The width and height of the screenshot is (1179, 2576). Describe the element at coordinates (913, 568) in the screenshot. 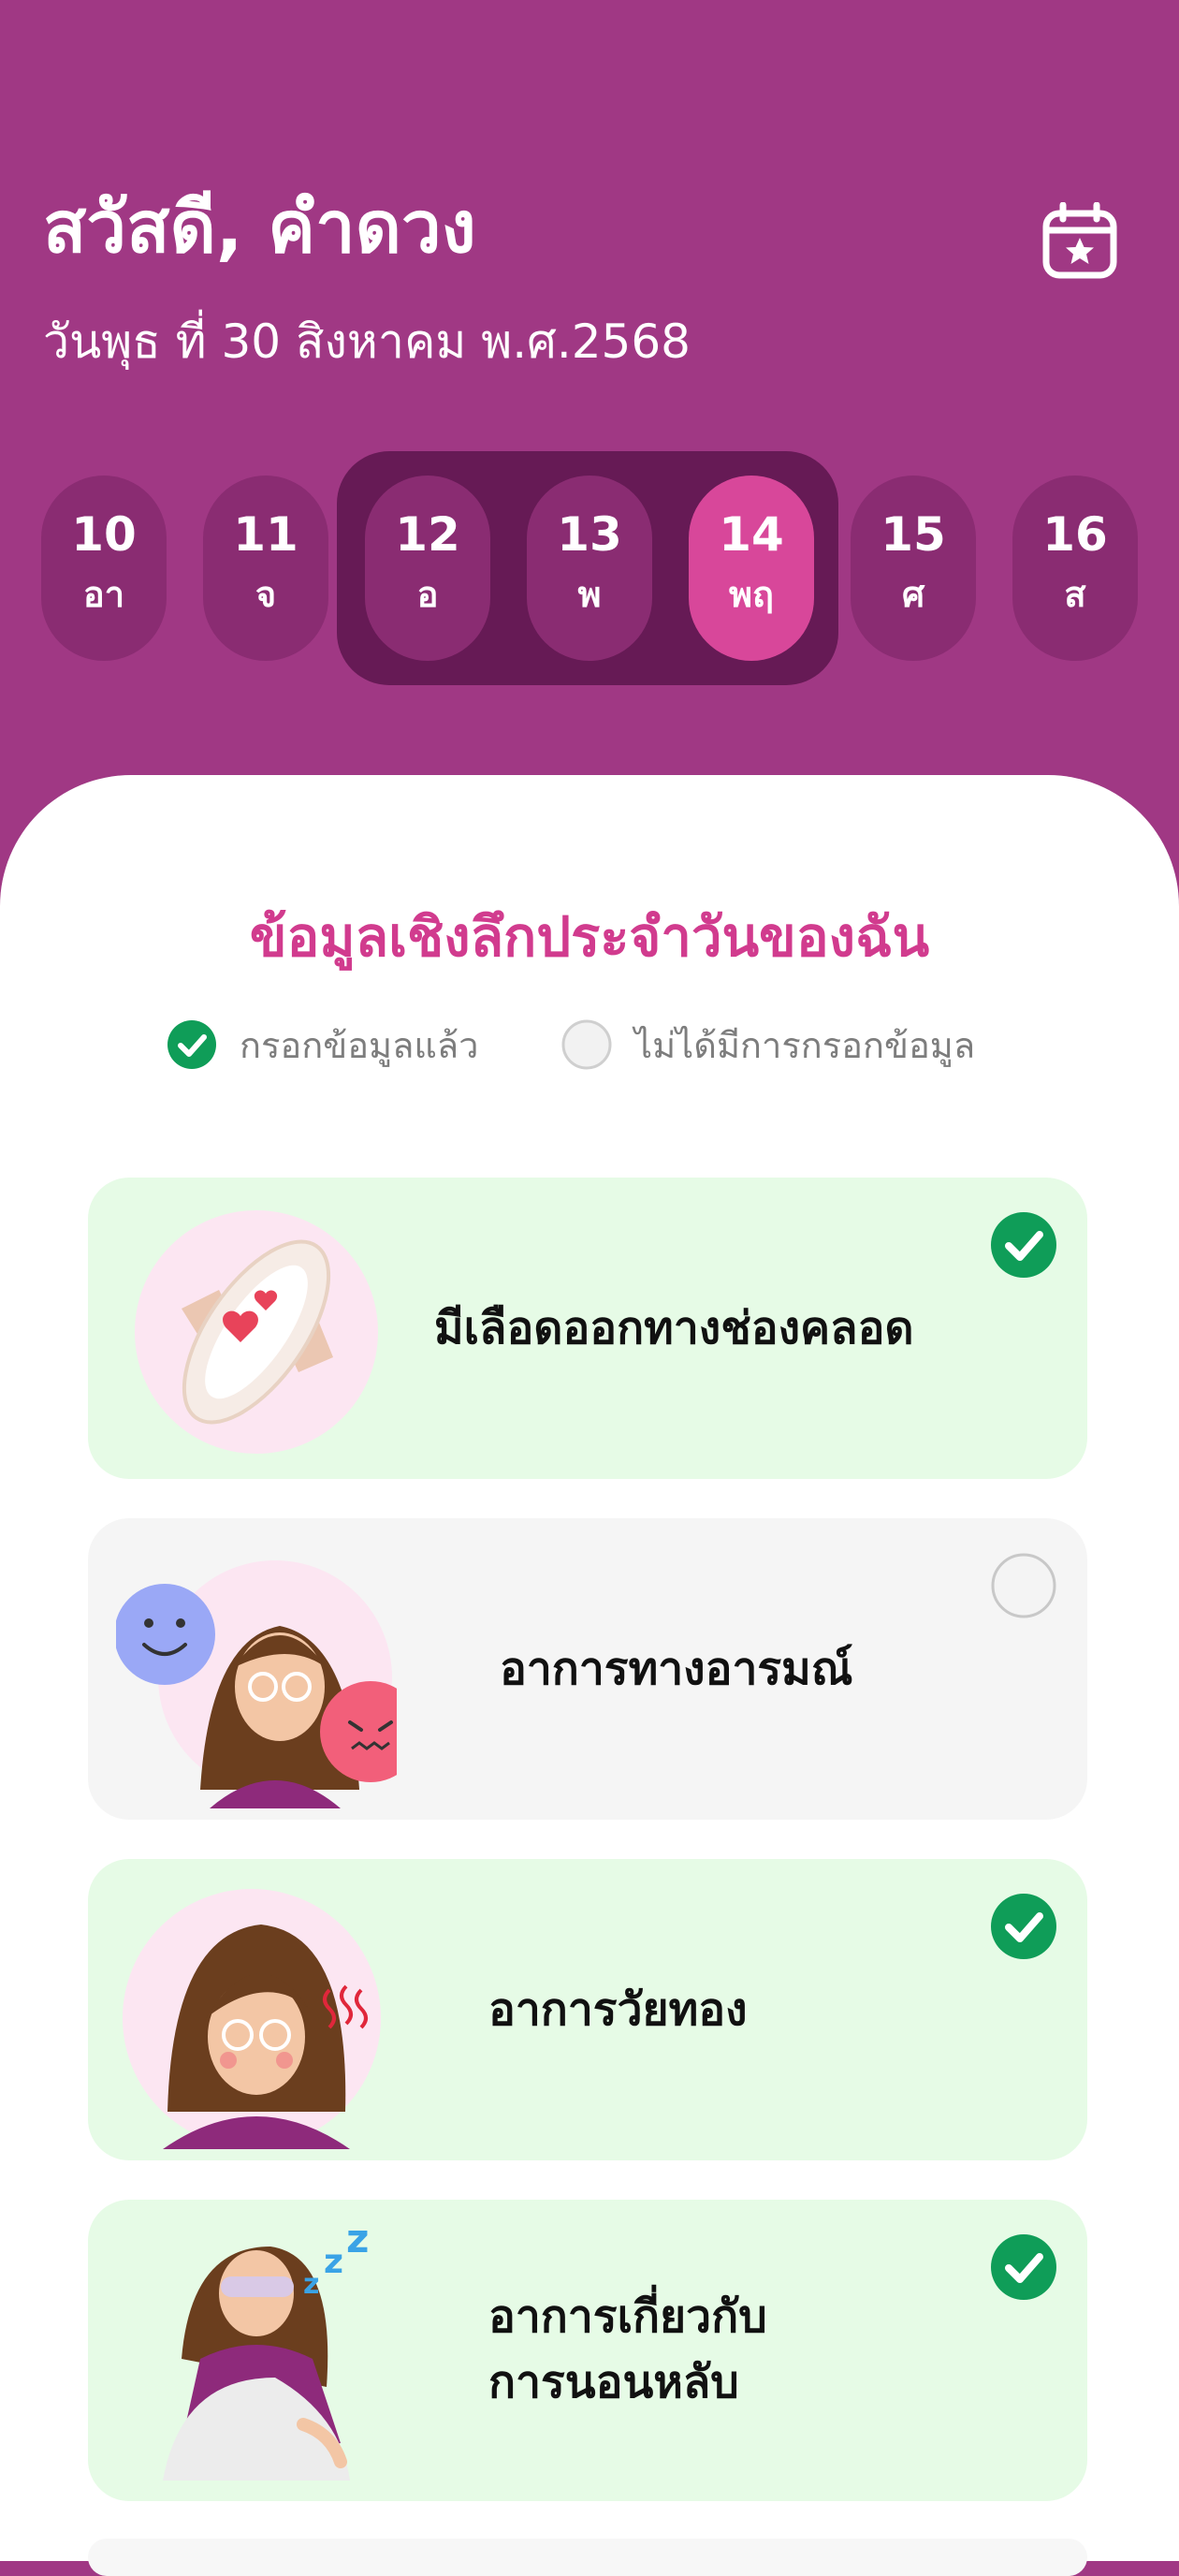

I see `day-item-15: 15 ศ` at that location.